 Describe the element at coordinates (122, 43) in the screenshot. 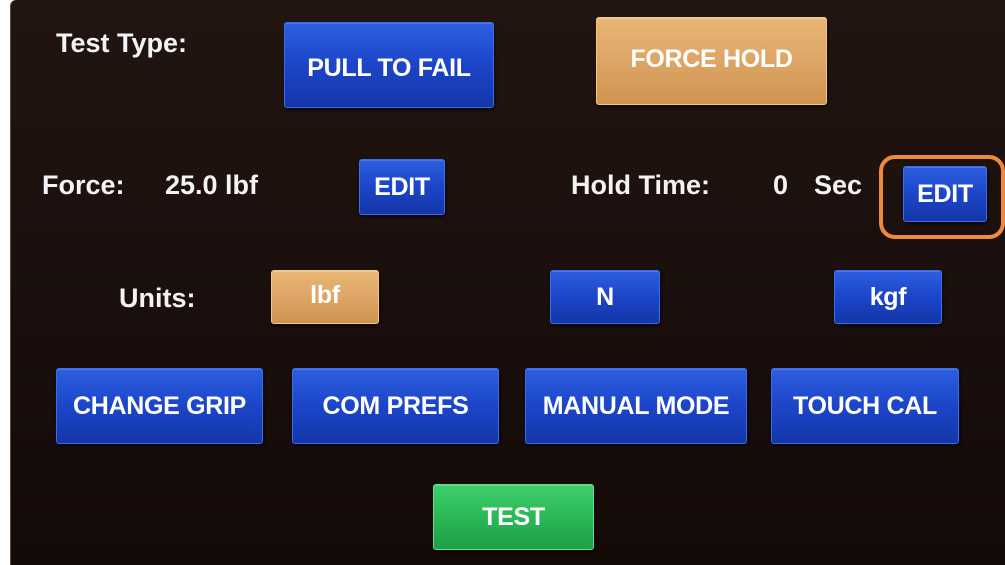

I see `test-type-label: Test Type:` at that location.